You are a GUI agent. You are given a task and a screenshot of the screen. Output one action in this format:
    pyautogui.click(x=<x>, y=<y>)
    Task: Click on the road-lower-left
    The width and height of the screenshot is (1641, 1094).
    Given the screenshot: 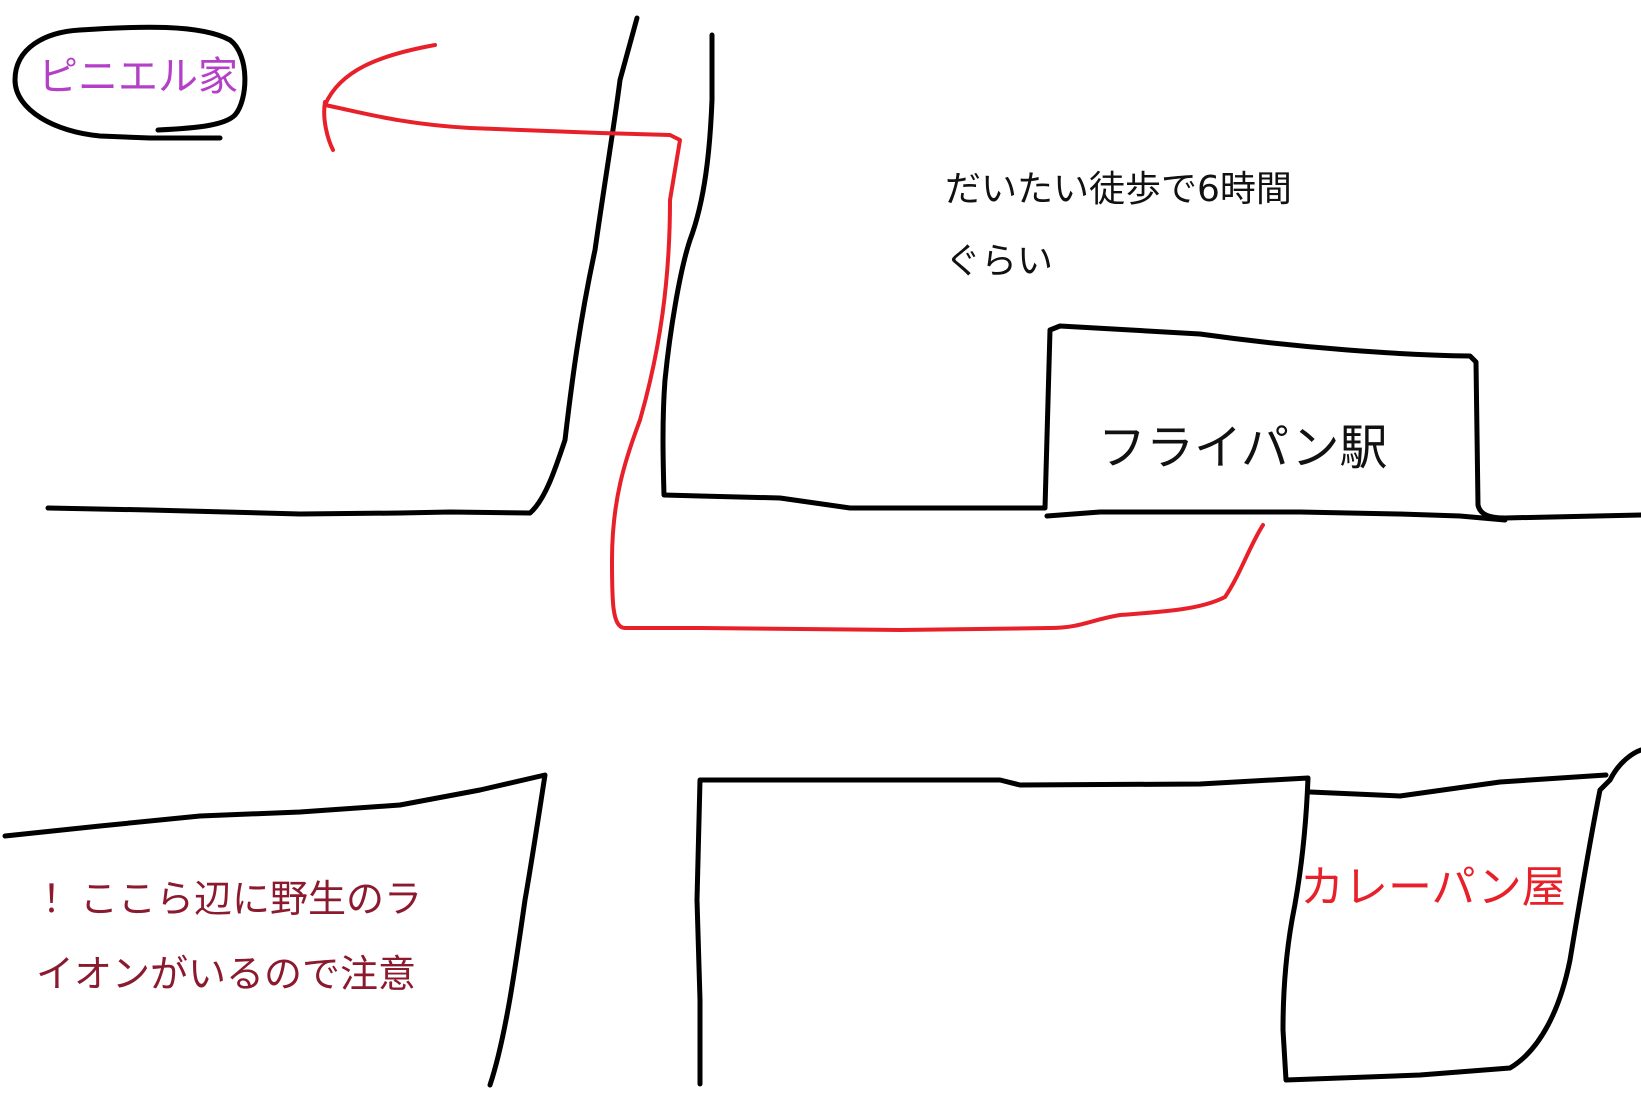 What is the action you would take?
    pyautogui.click(x=275, y=930)
    